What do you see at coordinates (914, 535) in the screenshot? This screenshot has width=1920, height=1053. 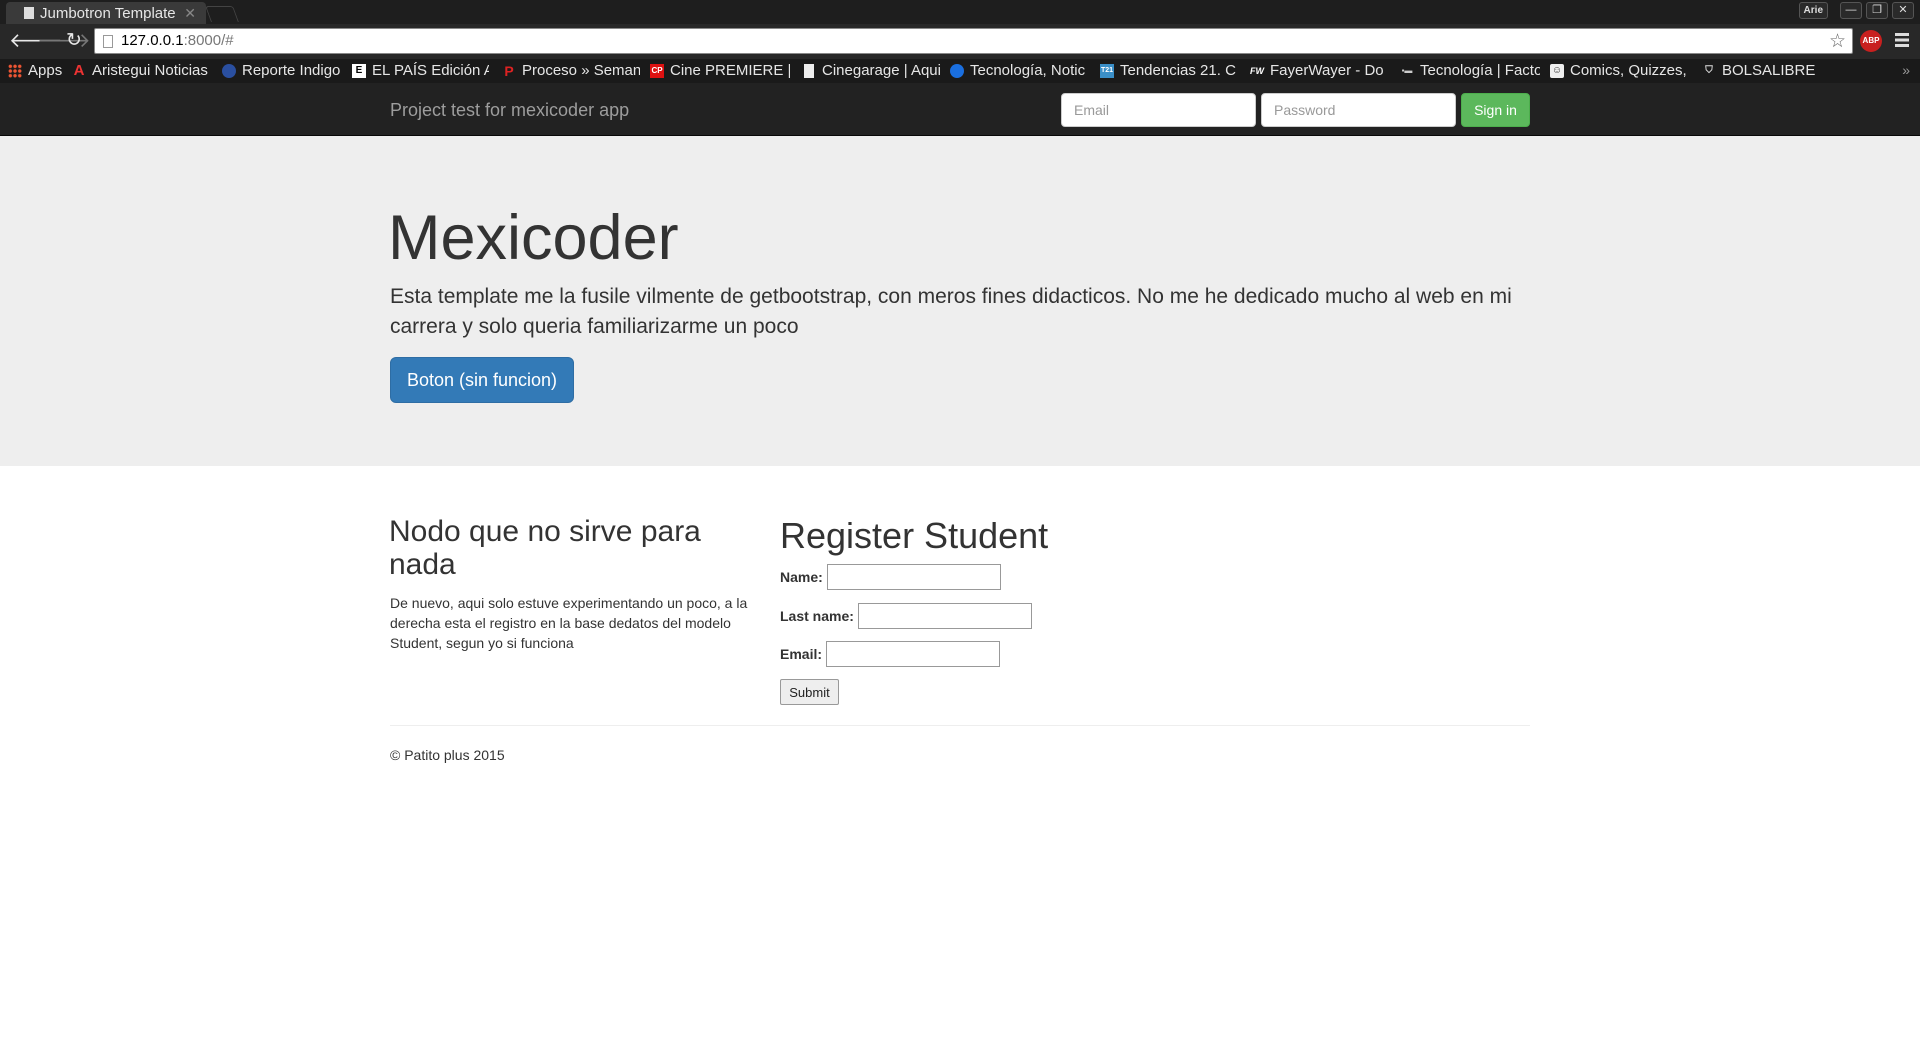 I see `register-heading: Register Student` at bounding box center [914, 535].